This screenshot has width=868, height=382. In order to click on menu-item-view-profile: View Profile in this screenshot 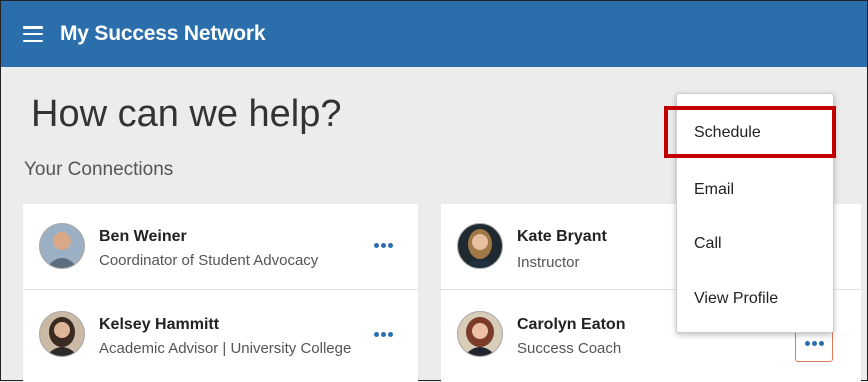, I will do `click(736, 299)`.